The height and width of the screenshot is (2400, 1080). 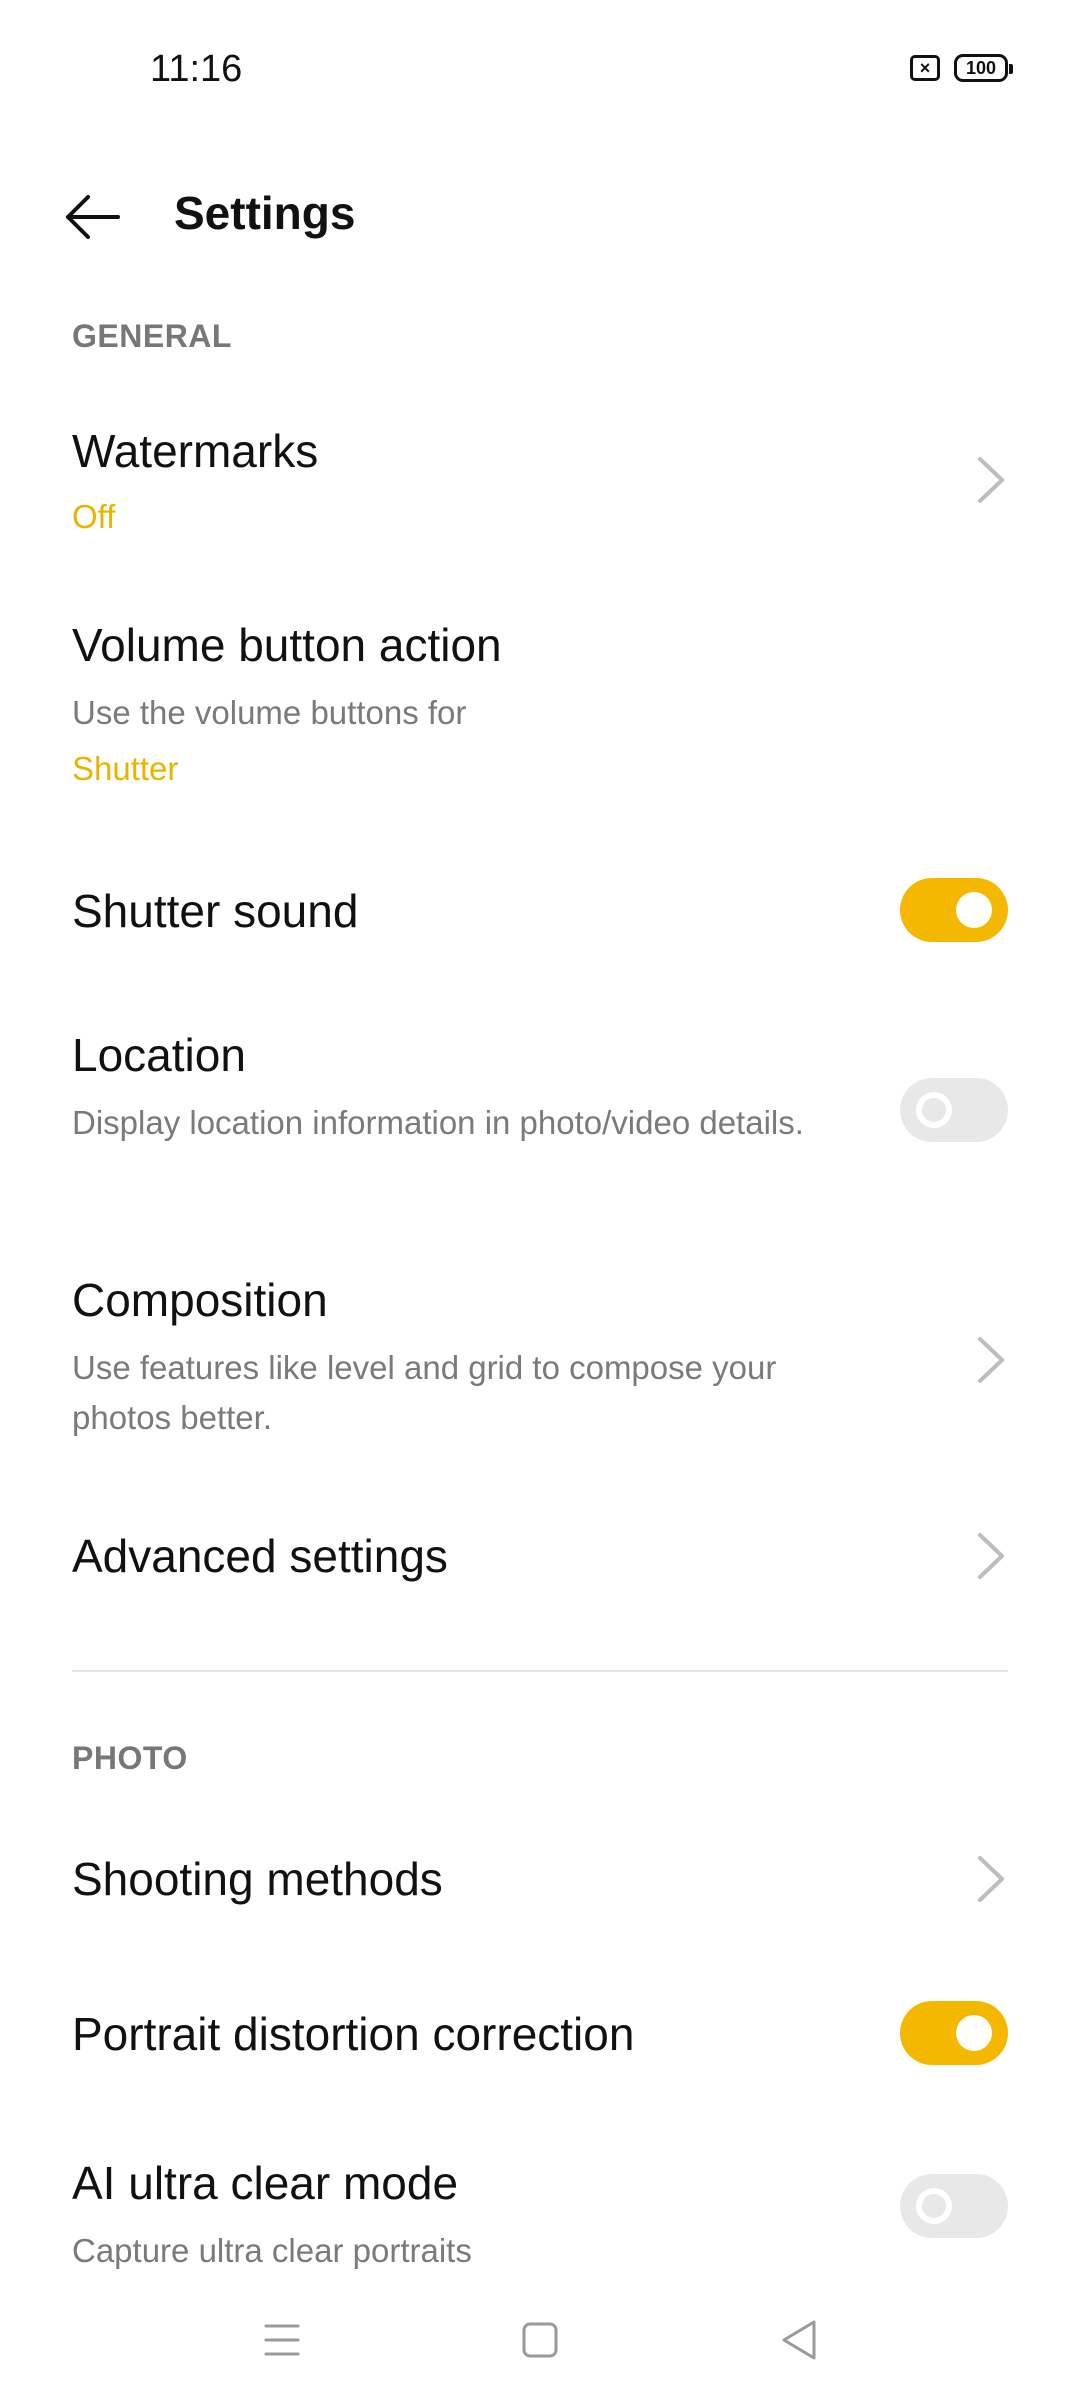 I want to click on shutter-sound-title: Shutter sound, so click(x=215, y=911).